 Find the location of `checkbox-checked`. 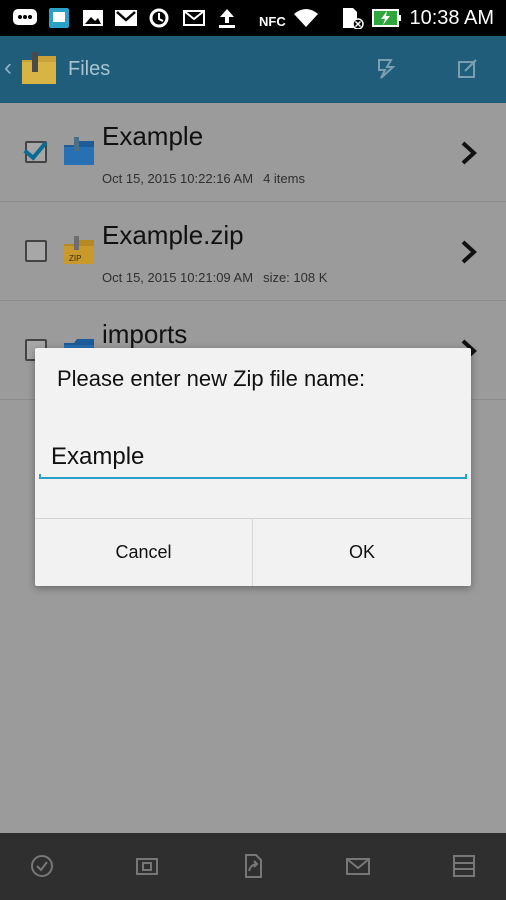

checkbox-checked is located at coordinates (36, 152).